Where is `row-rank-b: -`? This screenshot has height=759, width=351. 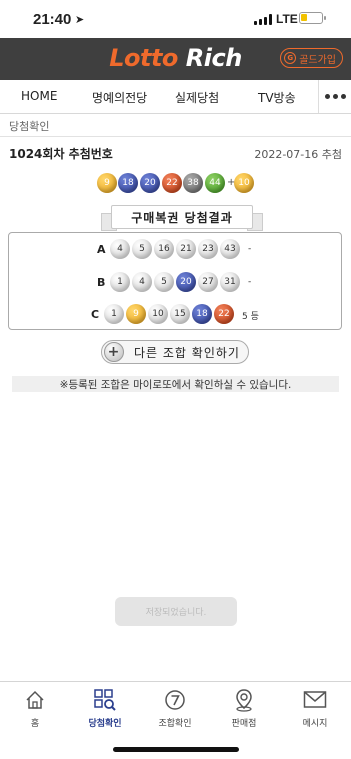
row-rank-b: - is located at coordinates (250, 282).